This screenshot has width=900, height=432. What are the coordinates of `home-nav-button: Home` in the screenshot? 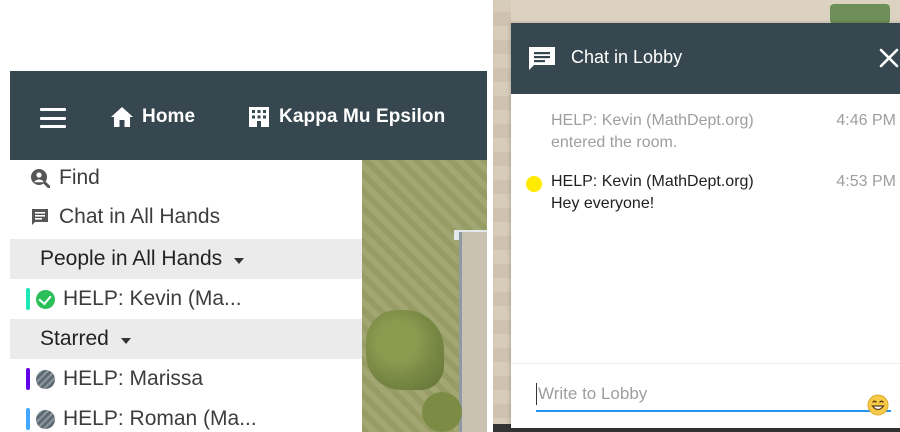 It's located at (152, 117).